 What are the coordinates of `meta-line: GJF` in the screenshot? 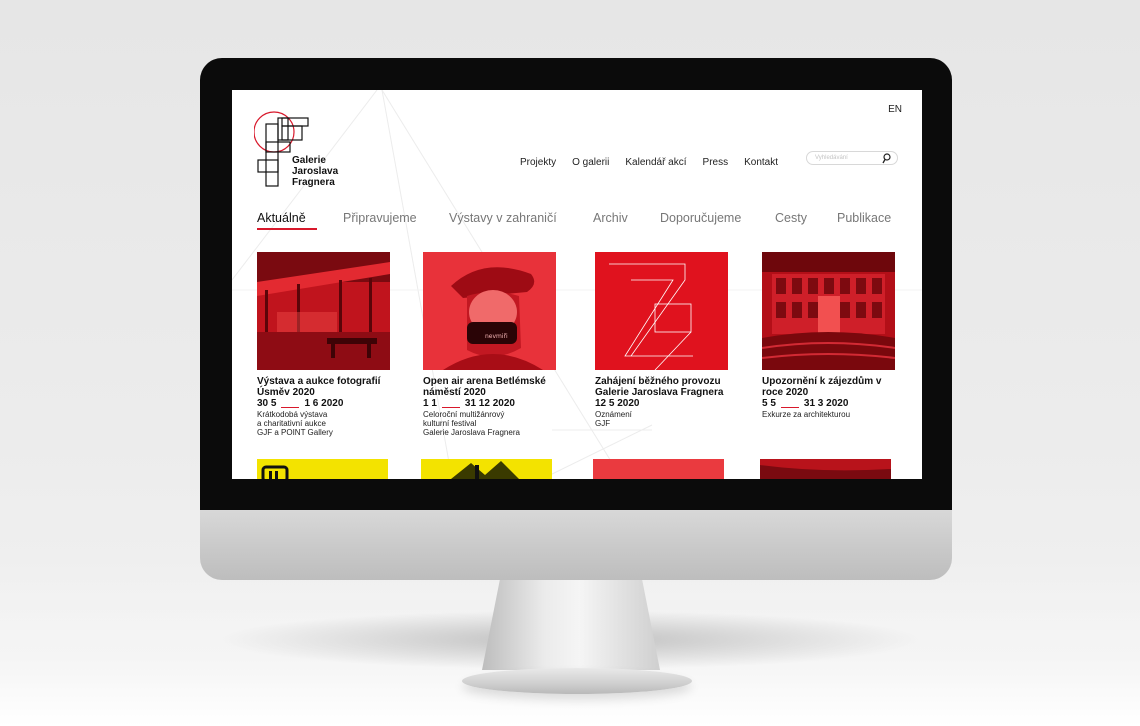 It's located at (603, 423).